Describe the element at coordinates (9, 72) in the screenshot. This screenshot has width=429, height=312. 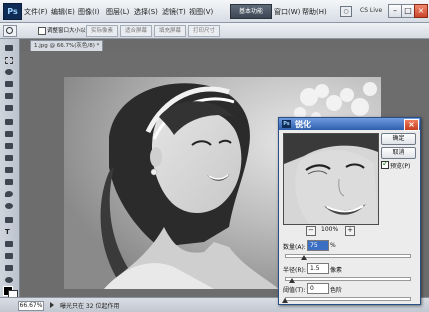
I see `lasso-tool-icon` at that location.